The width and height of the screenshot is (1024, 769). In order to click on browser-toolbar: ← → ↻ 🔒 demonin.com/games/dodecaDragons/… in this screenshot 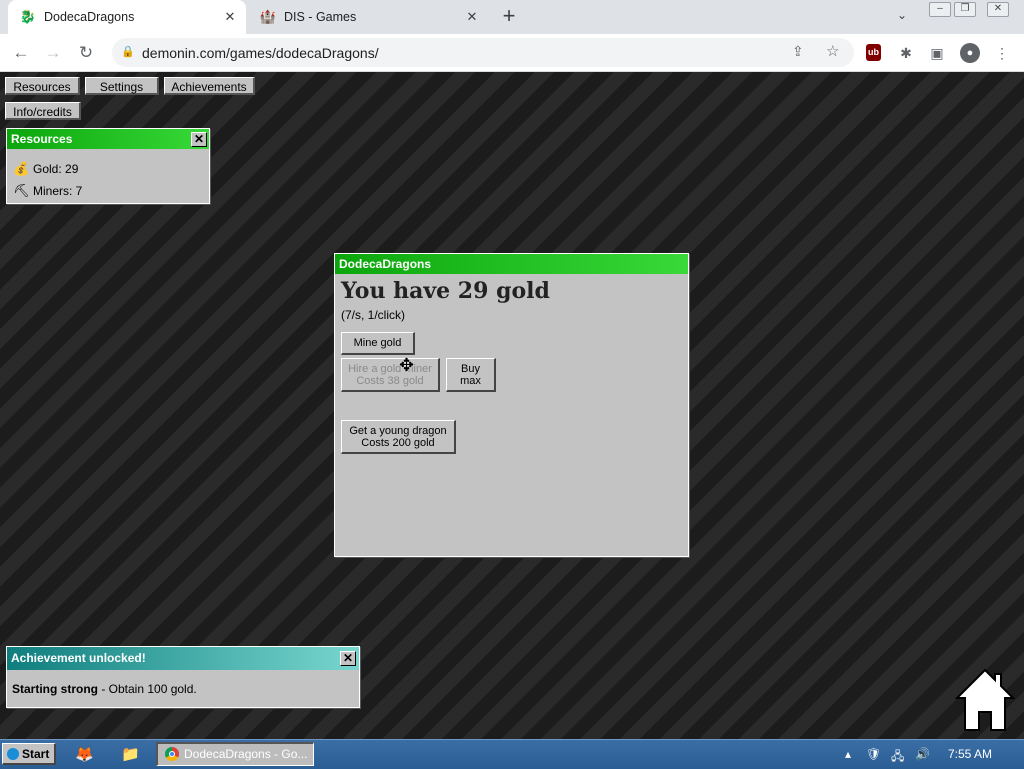, I will do `click(512, 53)`.